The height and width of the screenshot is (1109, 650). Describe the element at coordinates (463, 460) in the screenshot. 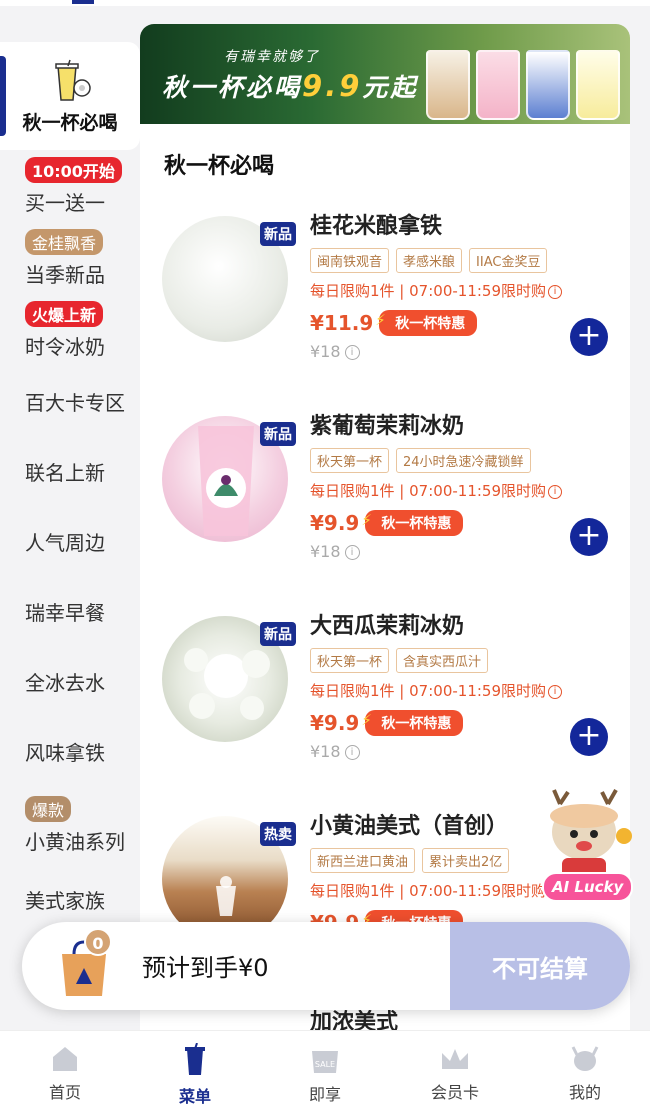

I see `product-chip: 24小时急速冷藏锁鲜` at that location.